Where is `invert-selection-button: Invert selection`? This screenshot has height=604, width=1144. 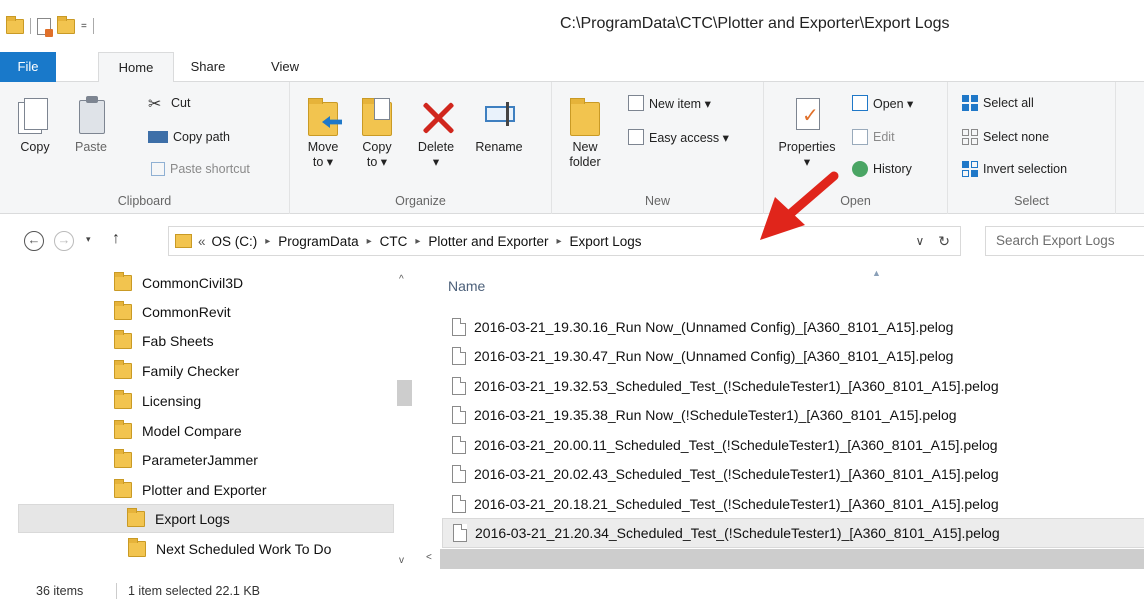
invert-selection-button: Invert selection is located at coordinates (1014, 169).